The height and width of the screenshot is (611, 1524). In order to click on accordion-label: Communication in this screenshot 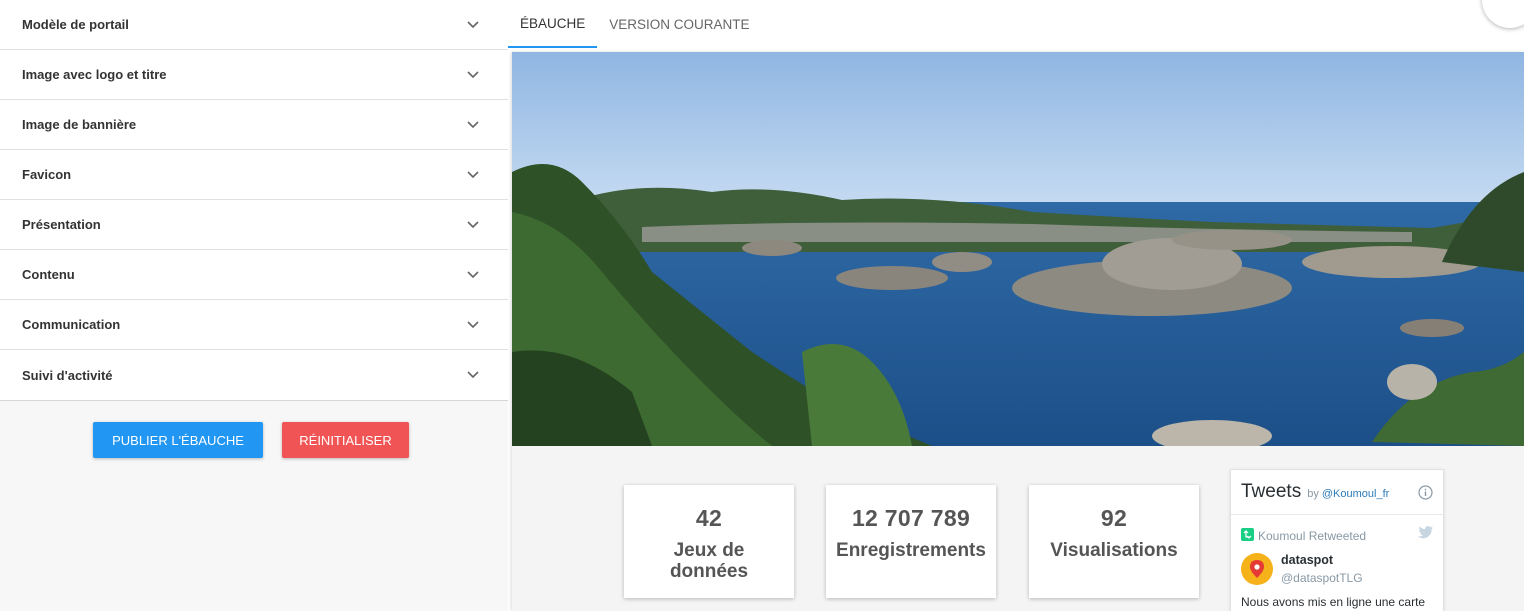, I will do `click(71, 324)`.